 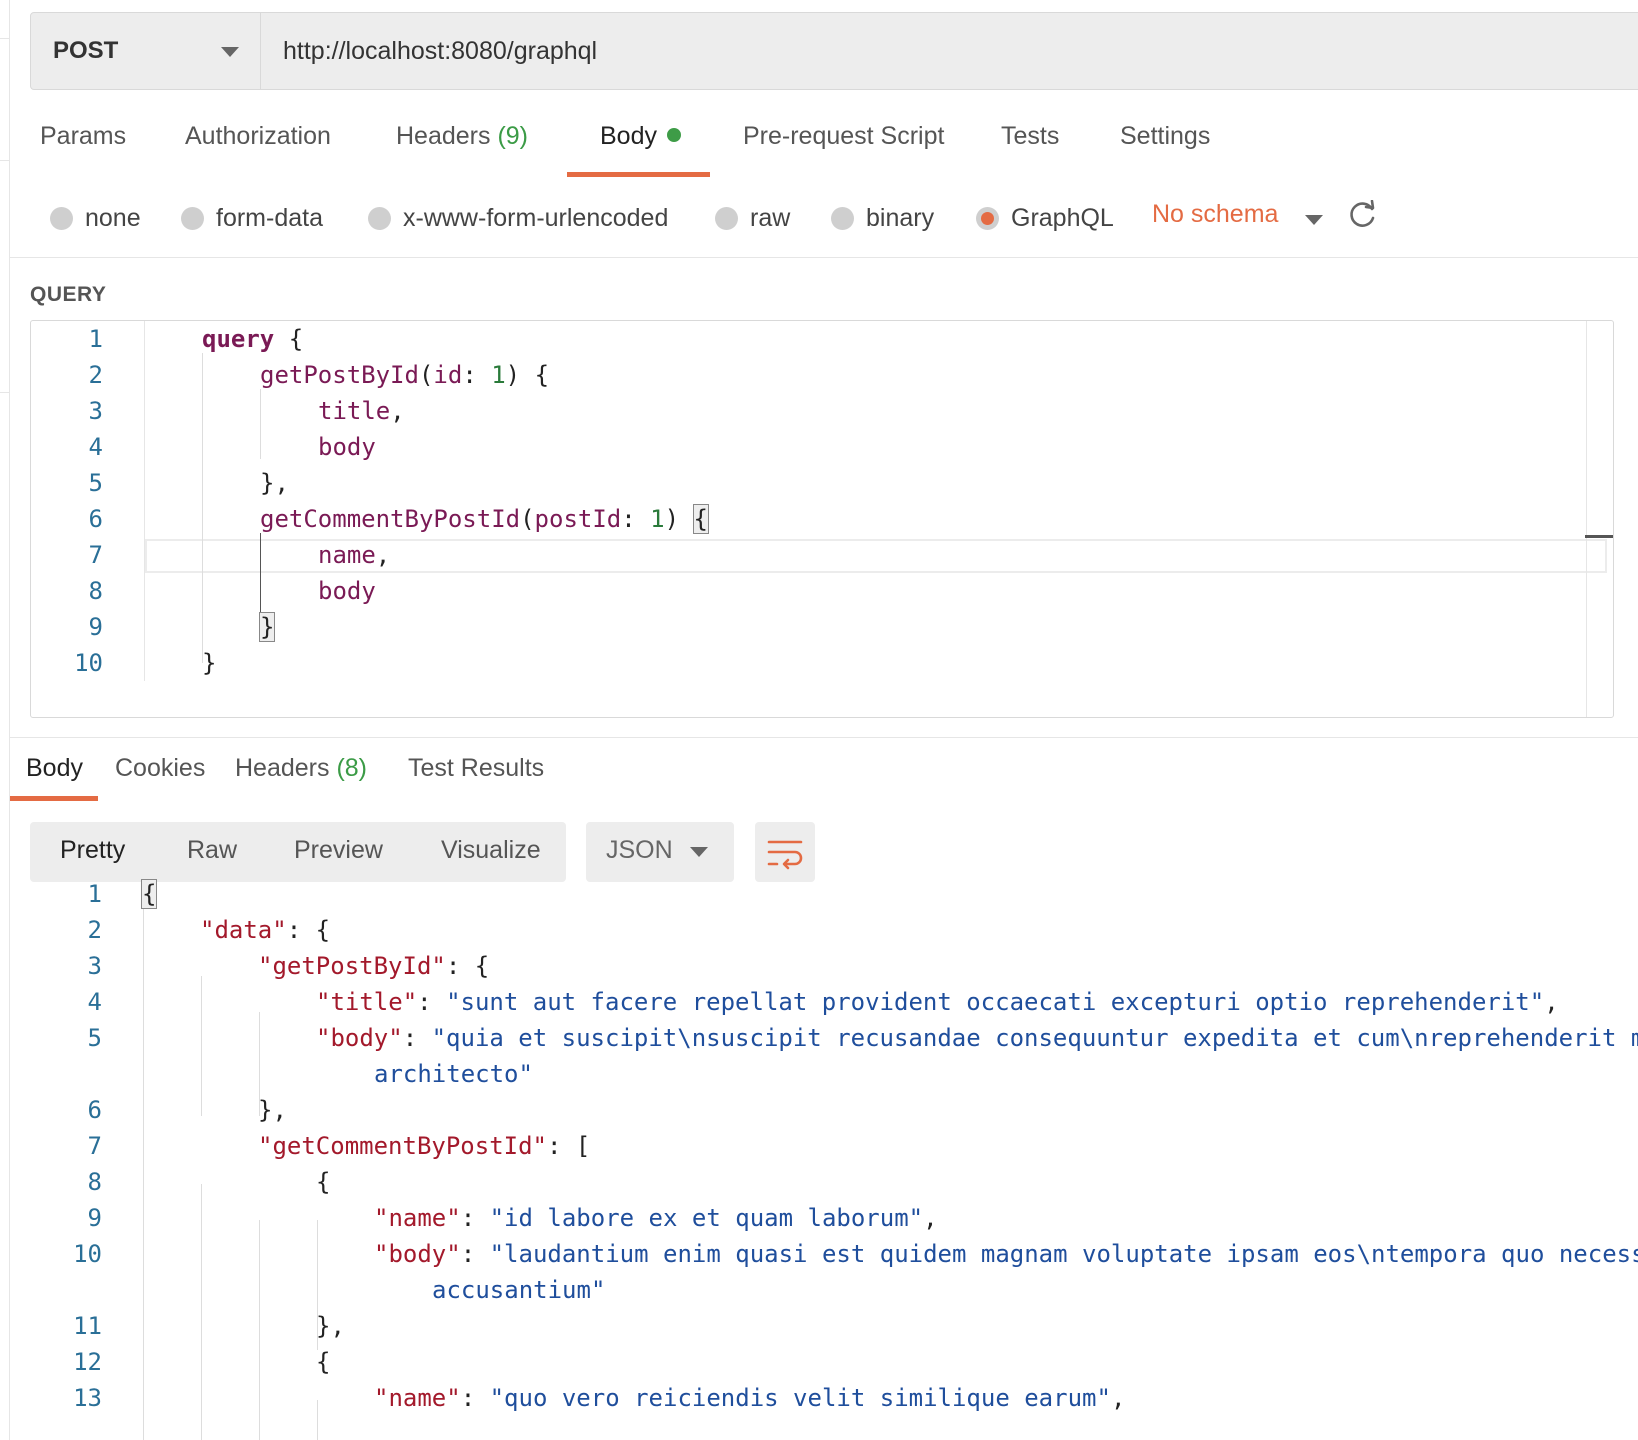 What do you see at coordinates (252, 218) in the screenshot?
I see `radio-form-data: form-data` at bounding box center [252, 218].